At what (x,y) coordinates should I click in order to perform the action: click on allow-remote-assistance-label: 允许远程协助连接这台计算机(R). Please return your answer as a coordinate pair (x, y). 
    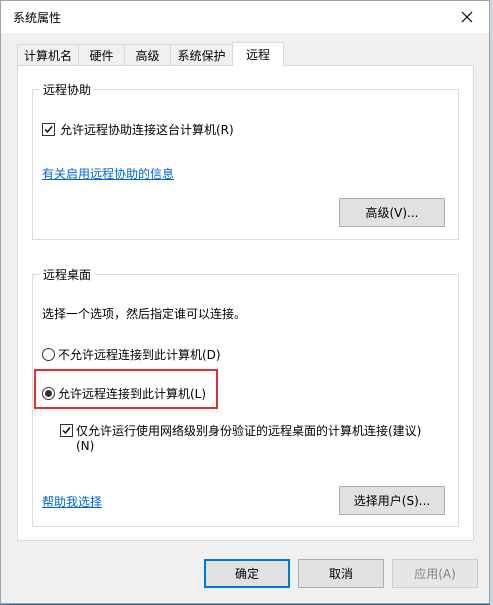
    Looking at the image, I should click on (147, 129).